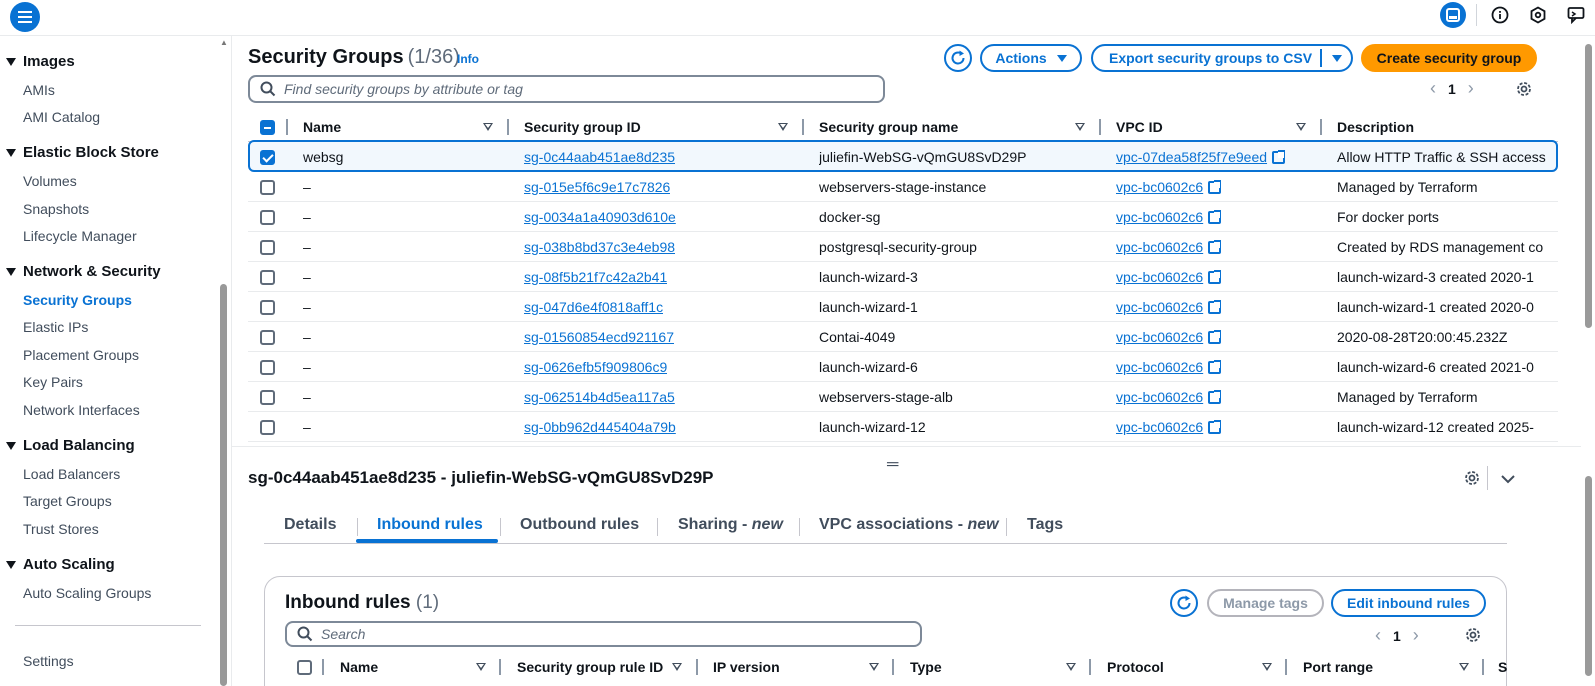  I want to click on column-header-rule-id: Security group rule ID, so click(590, 667).